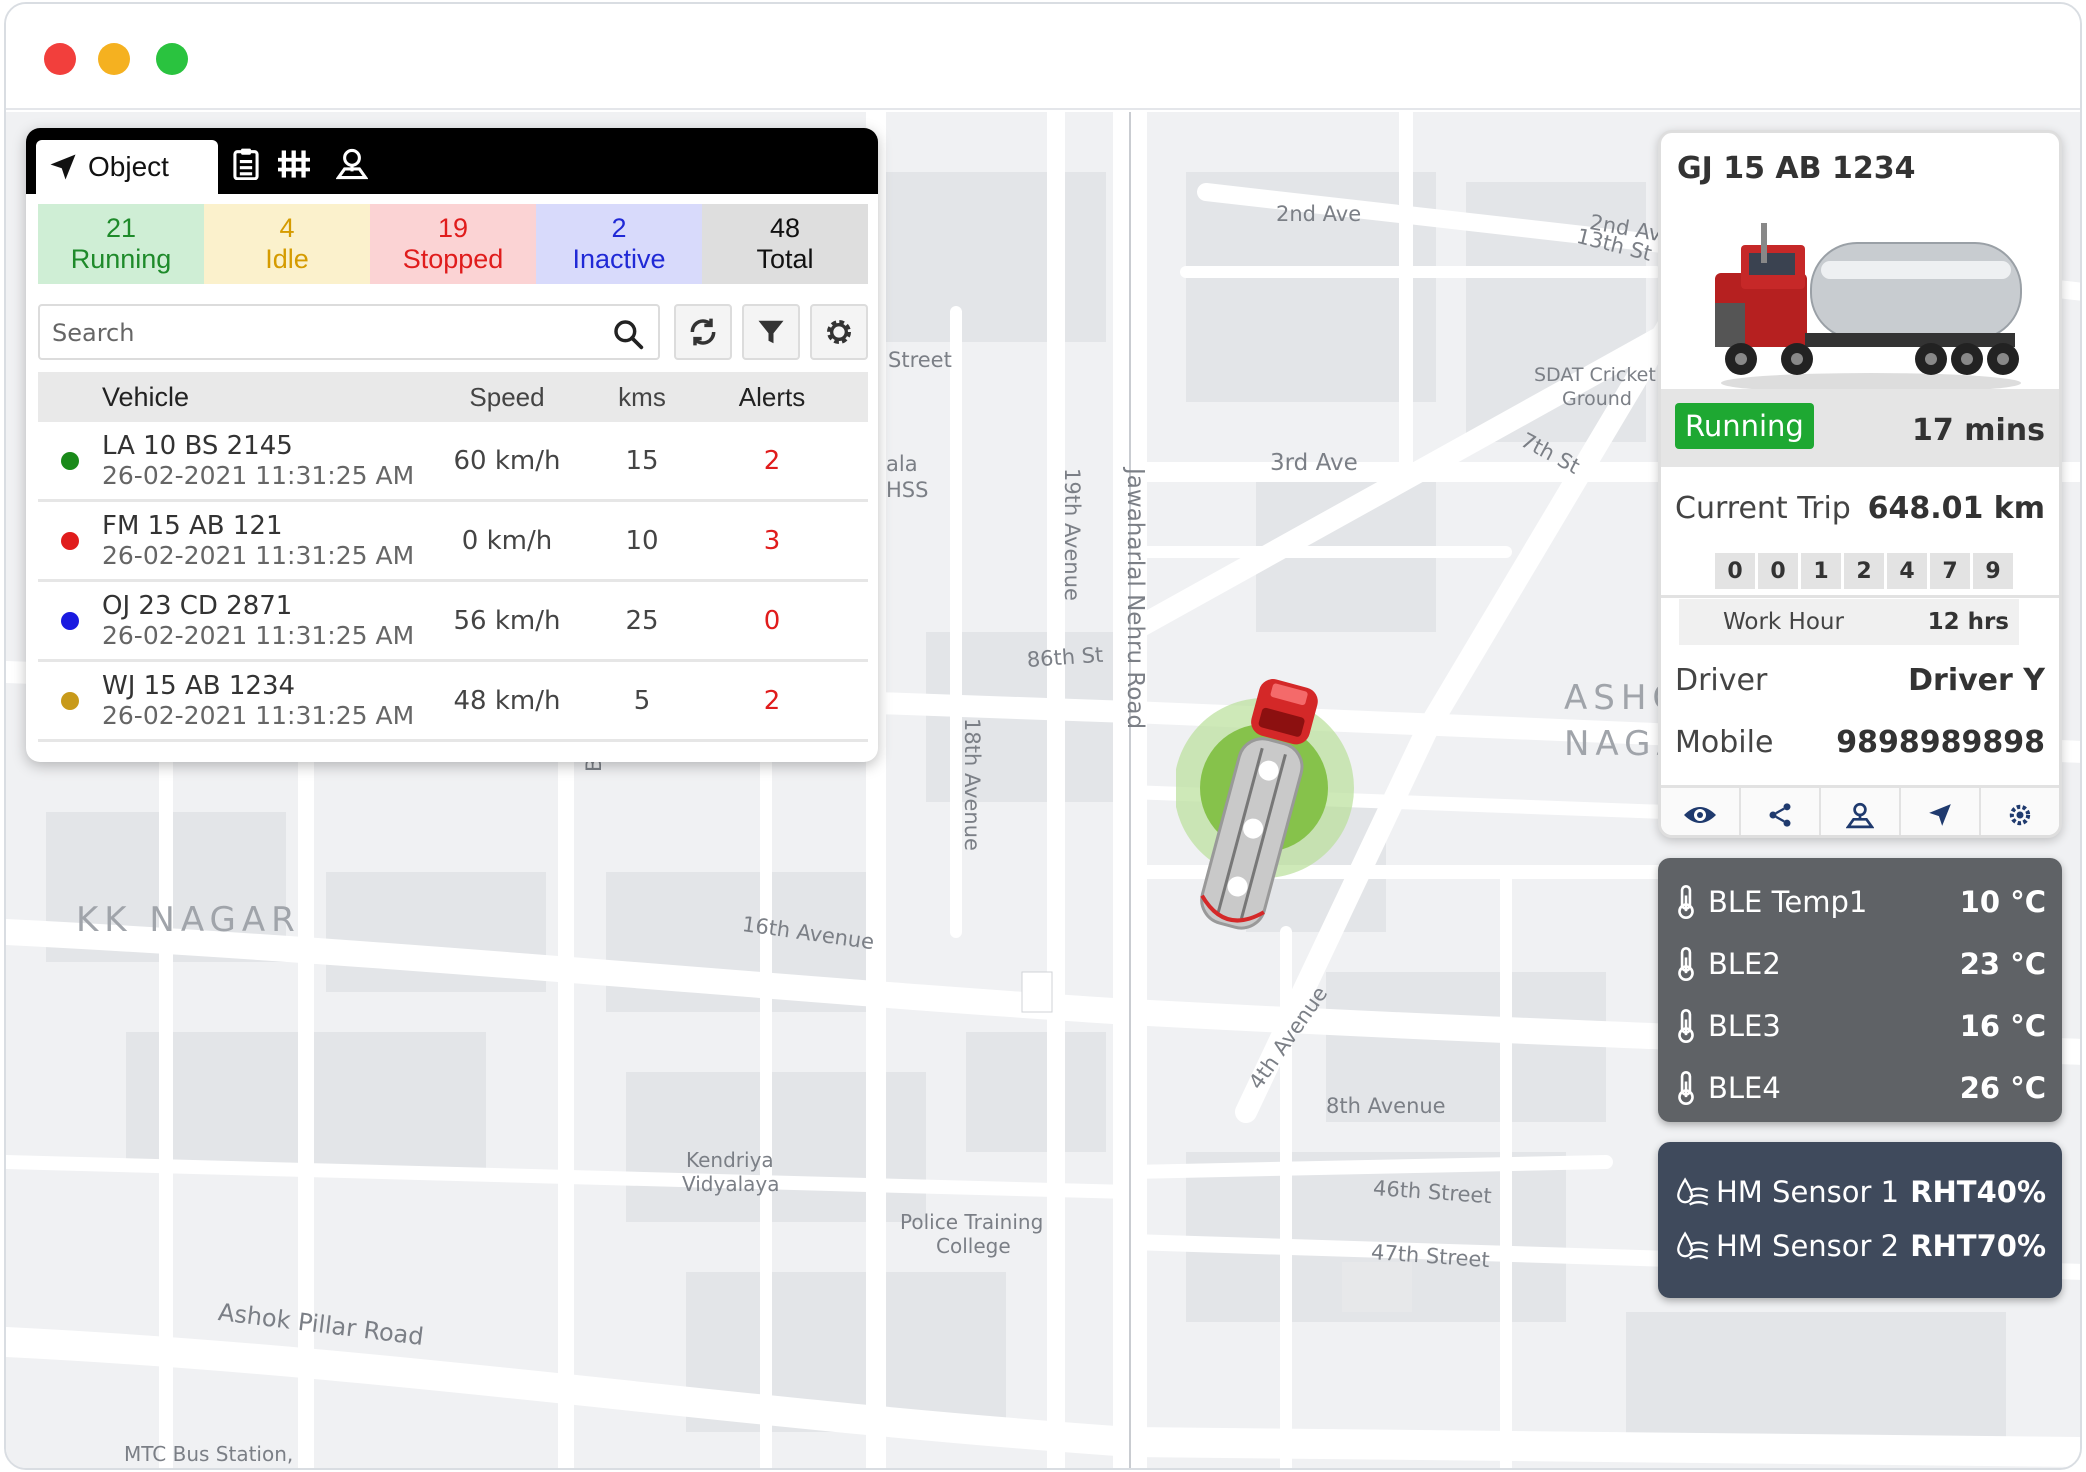  Describe the element at coordinates (507, 540) in the screenshot. I see `vehicle-speed: 0 km/h` at that location.